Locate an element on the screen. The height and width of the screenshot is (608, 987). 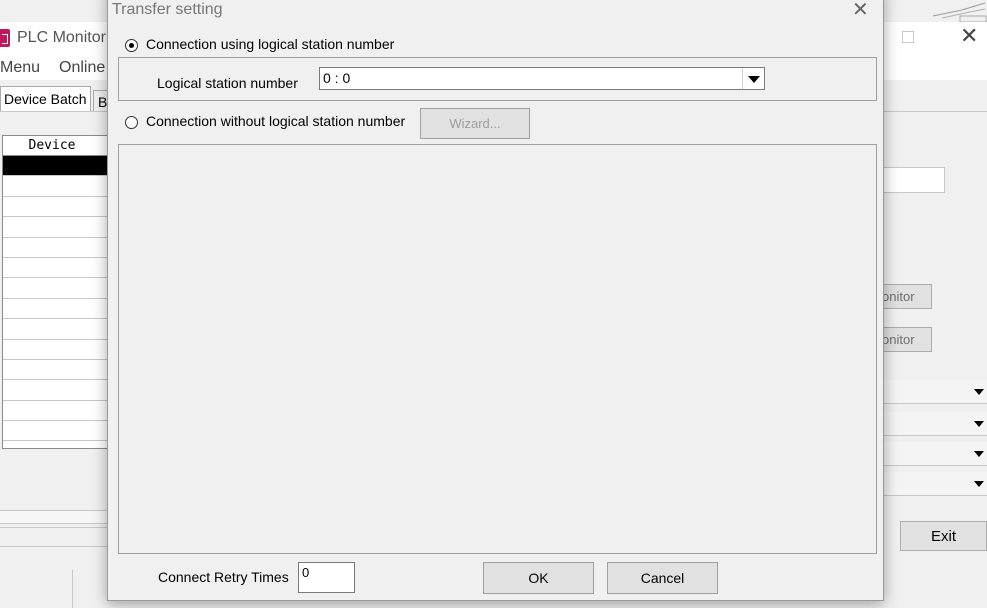
background-window-title: PLC Monitor is located at coordinates (61, 37).